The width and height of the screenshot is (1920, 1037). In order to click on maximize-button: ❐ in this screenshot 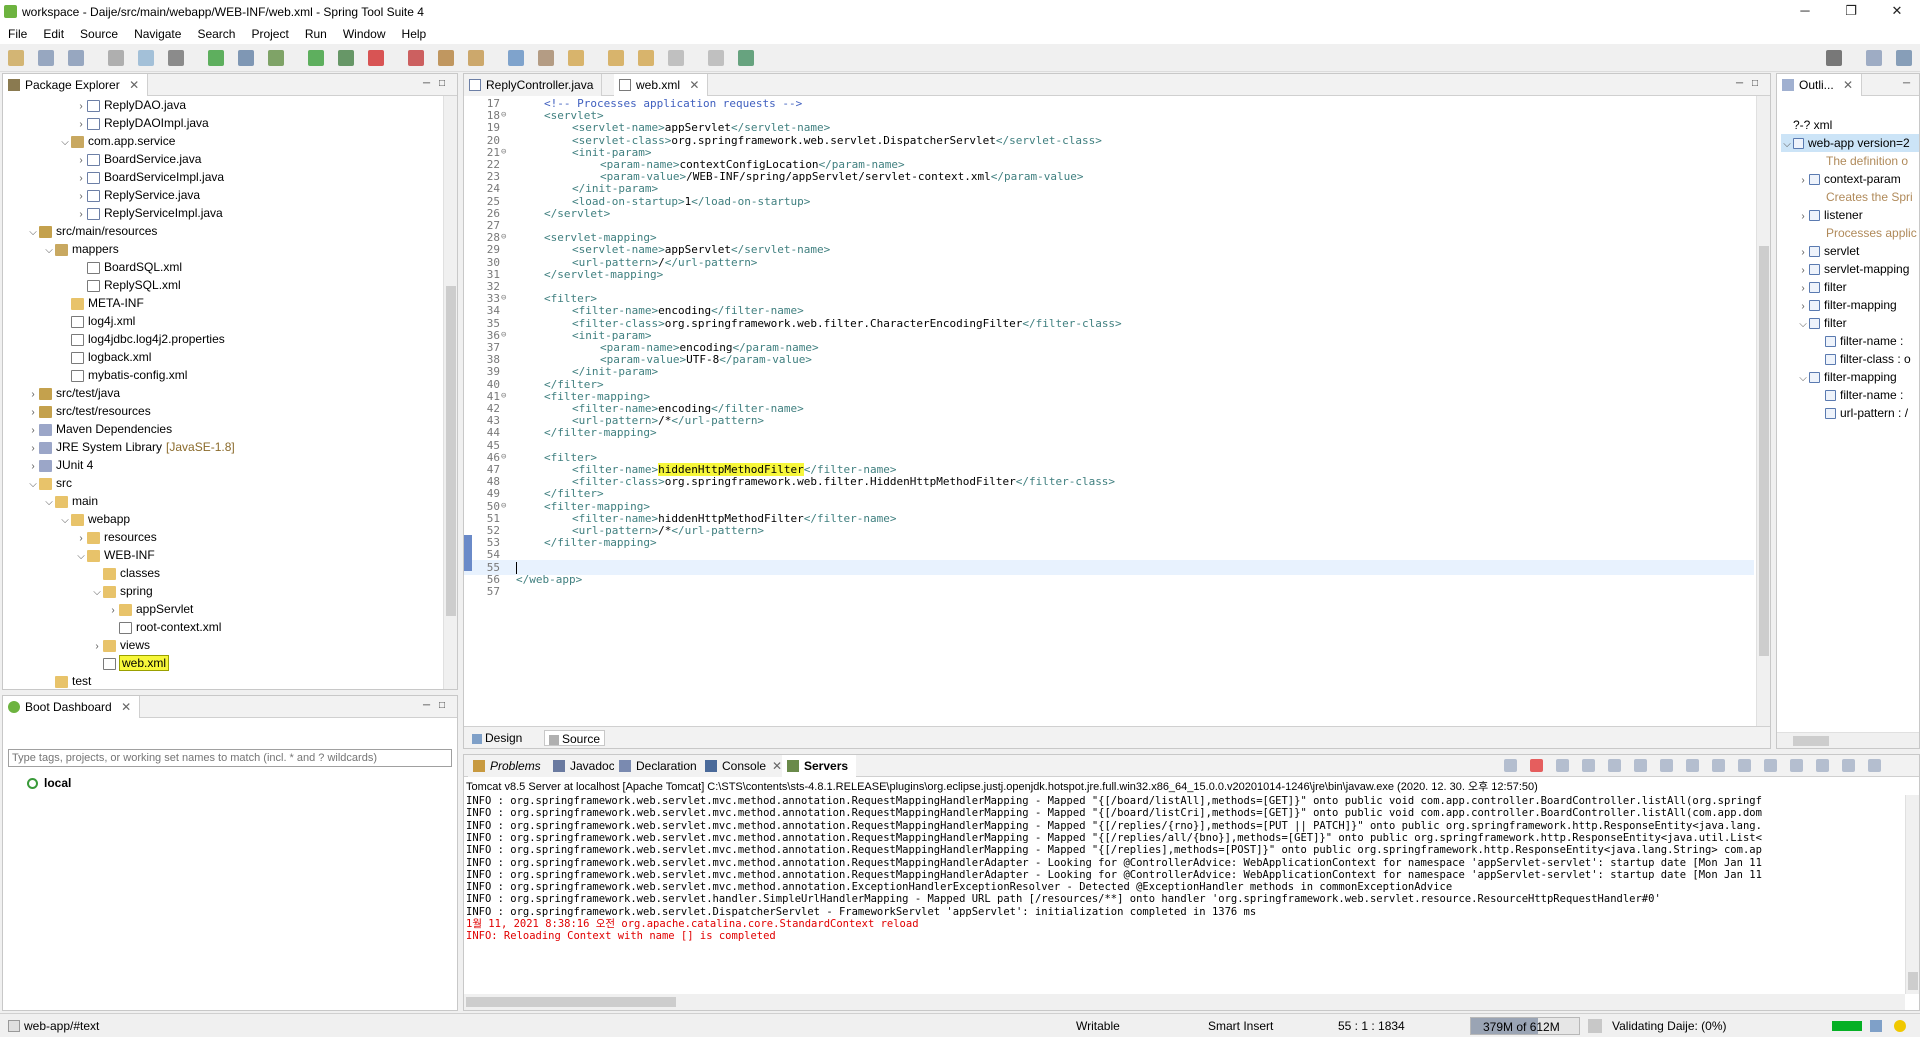, I will do `click(1851, 11)`.